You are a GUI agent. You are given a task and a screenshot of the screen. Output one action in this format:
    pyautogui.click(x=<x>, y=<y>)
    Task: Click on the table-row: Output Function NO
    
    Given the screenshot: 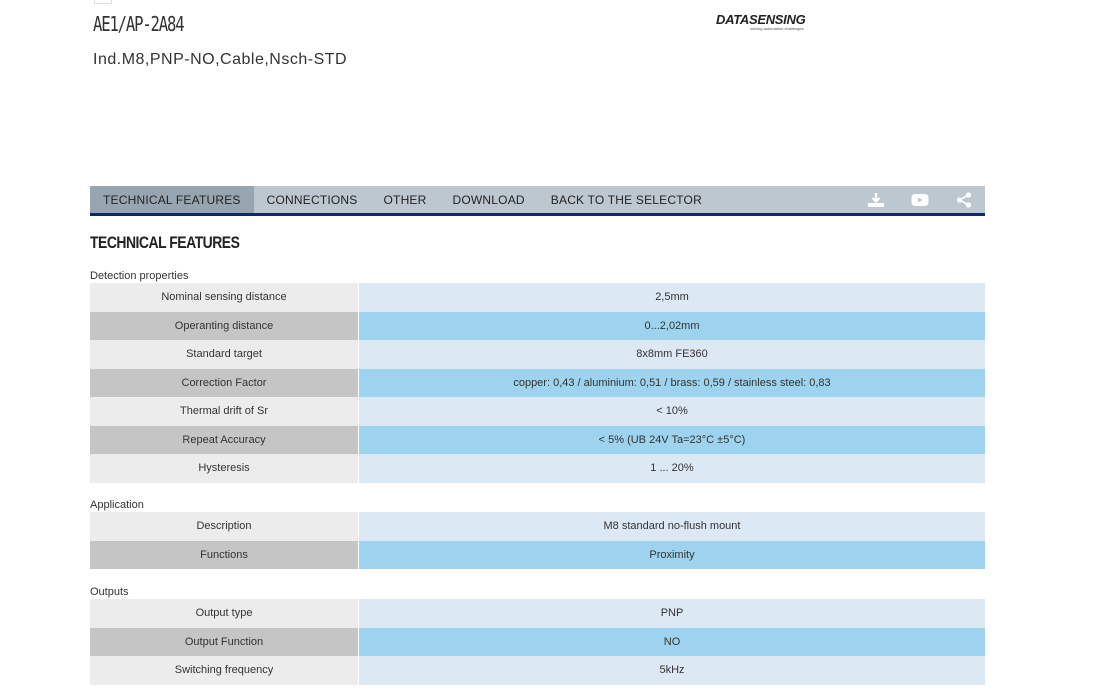 What is the action you would take?
    pyautogui.click(x=537, y=641)
    